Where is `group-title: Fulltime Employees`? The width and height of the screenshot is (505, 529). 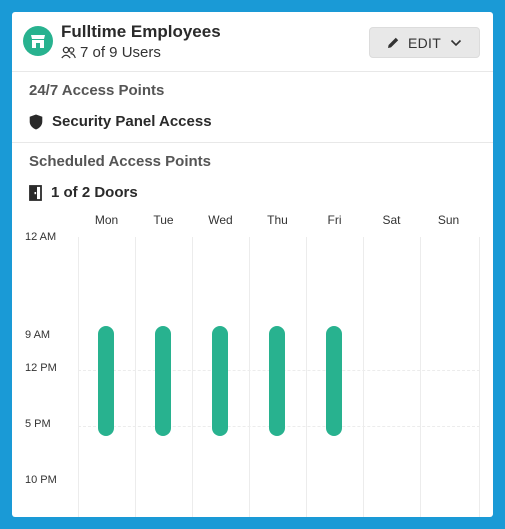 group-title: Fulltime Employees is located at coordinates (141, 31).